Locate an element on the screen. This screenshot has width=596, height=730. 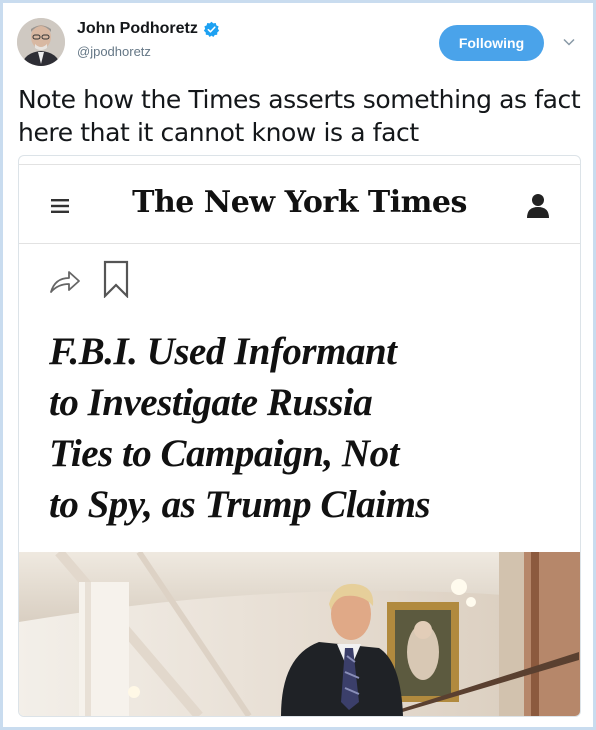
headline-line: Ties to Campaign, Not is located at coordinates (224, 453).